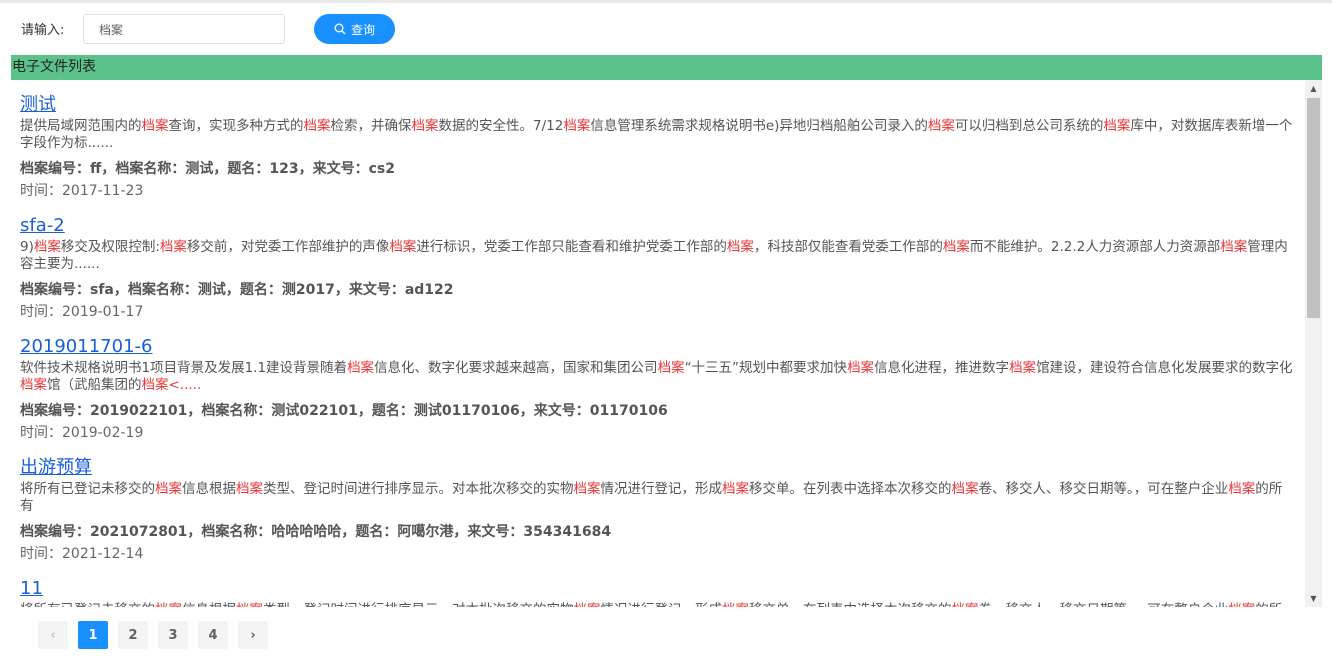  What do you see at coordinates (1164, 368) in the screenshot?
I see `snippet-text: 馆建设，建设符合信息化发展要求的数字化` at bounding box center [1164, 368].